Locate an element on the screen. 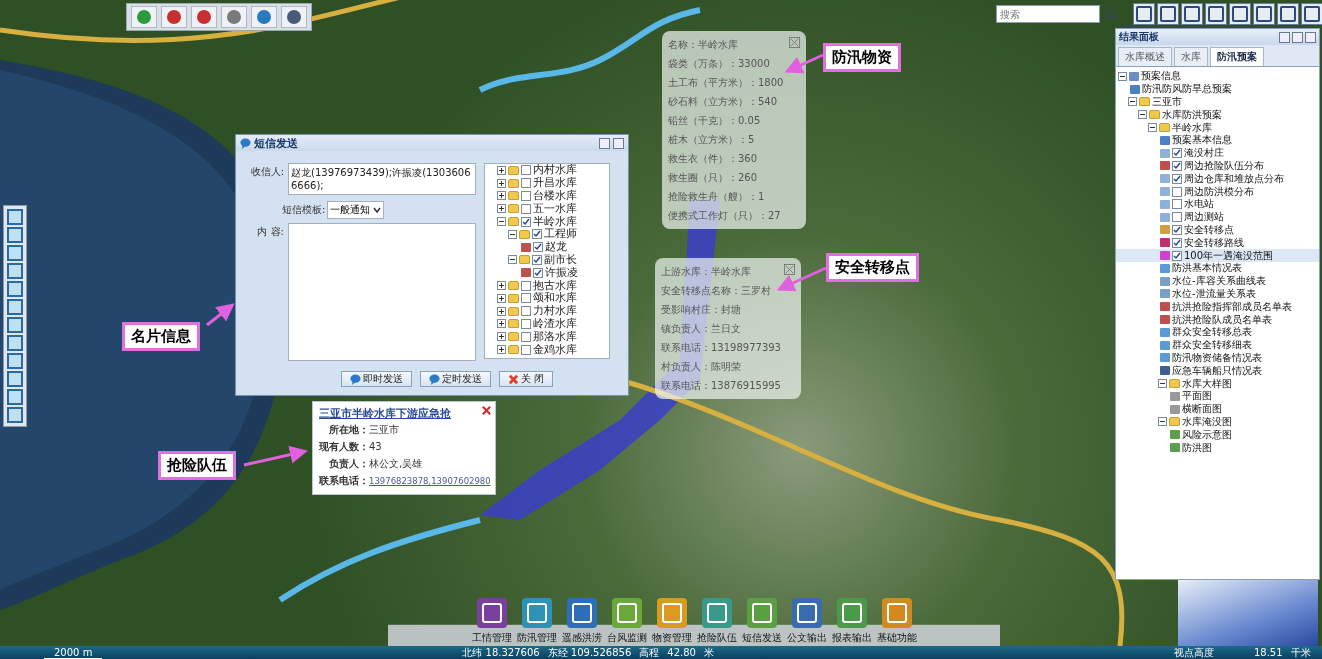 The height and width of the screenshot is (659, 1322). tree-item: 风险示意图 is located at coordinates (1207, 434).